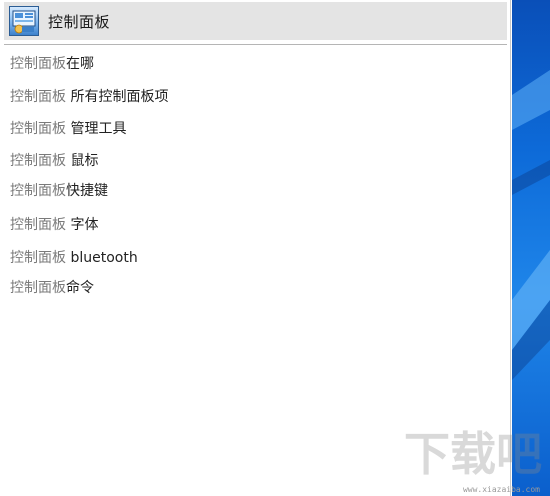 The width and height of the screenshot is (550, 496). Describe the element at coordinates (255, 44) in the screenshot. I see `divider` at that location.